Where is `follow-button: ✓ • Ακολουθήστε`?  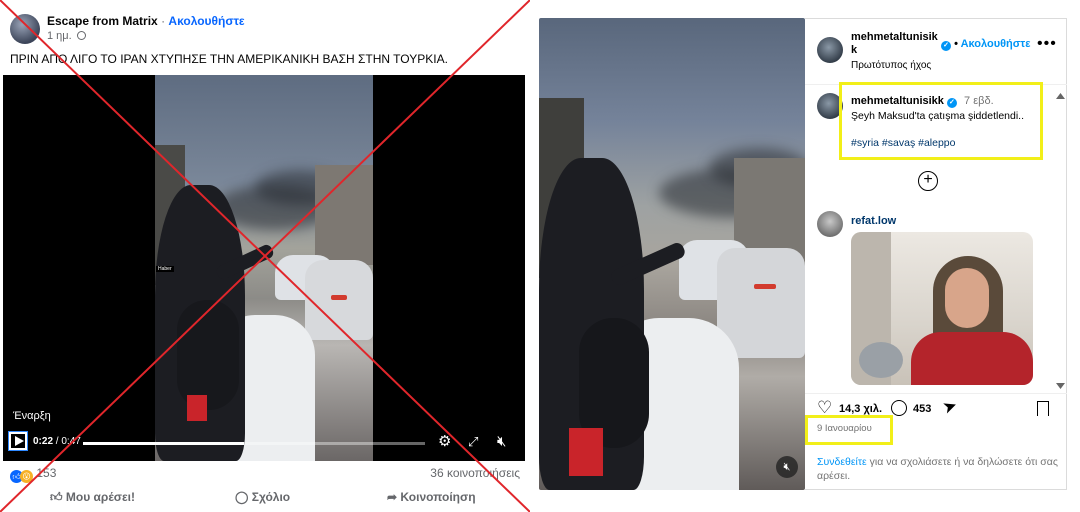
follow-button: ✓ • Ακολουθήστε is located at coordinates (985, 44).